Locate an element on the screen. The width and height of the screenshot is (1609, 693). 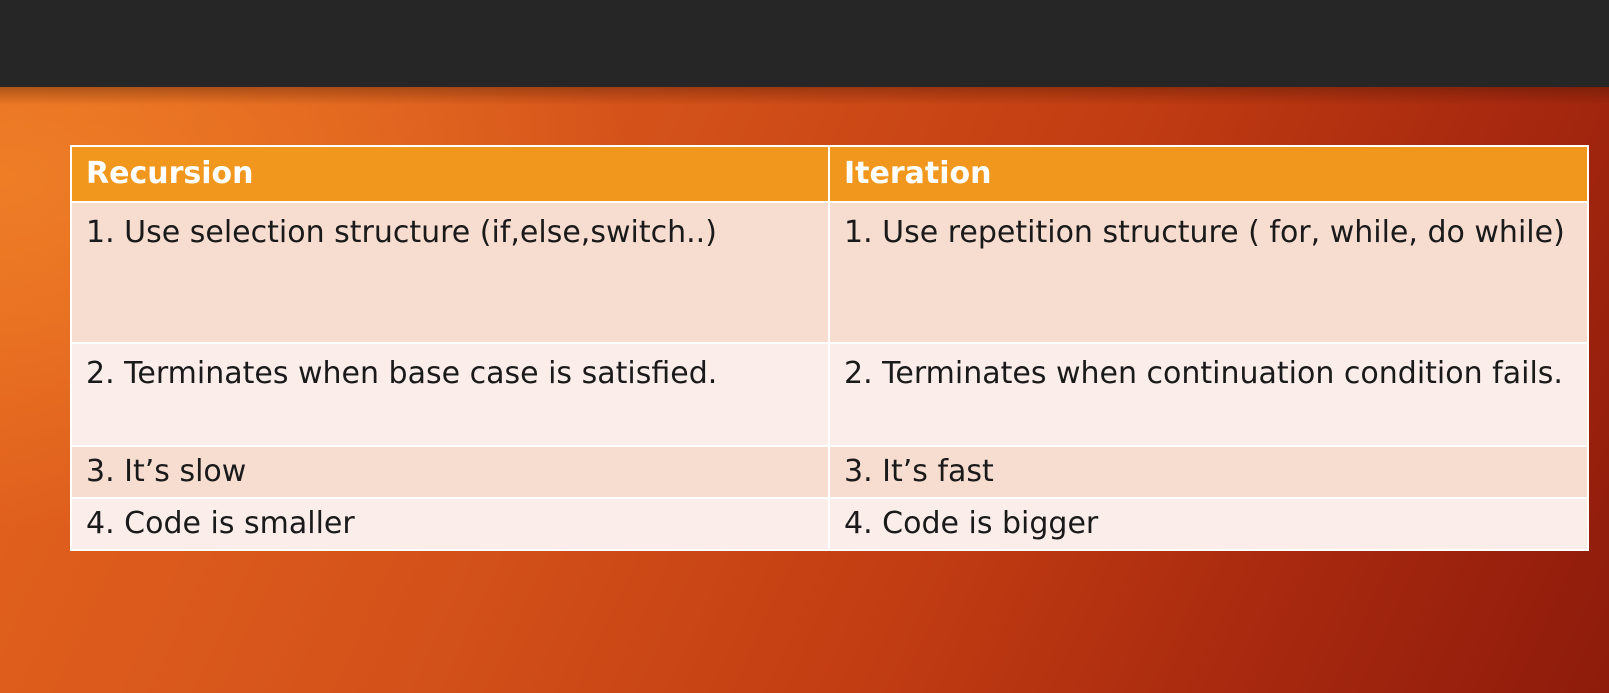
iteration-cell: 4. Code is bigger is located at coordinates (1208, 524).